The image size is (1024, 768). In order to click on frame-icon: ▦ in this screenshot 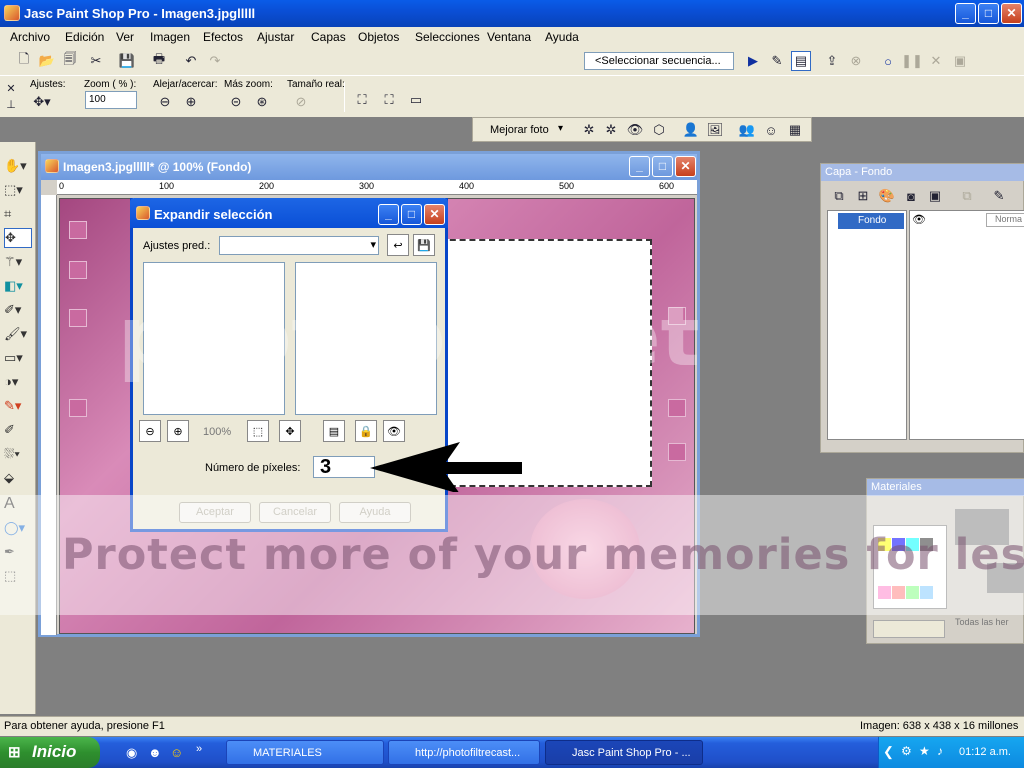, I will do `click(795, 130)`.